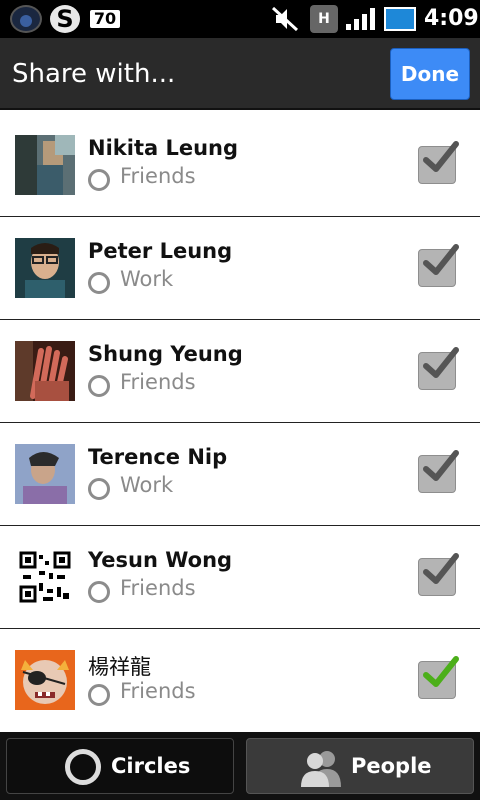 This screenshot has width=480, height=800. Describe the element at coordinates (65, 19) in the screenshot. I see `skype-icon: S` at that location.